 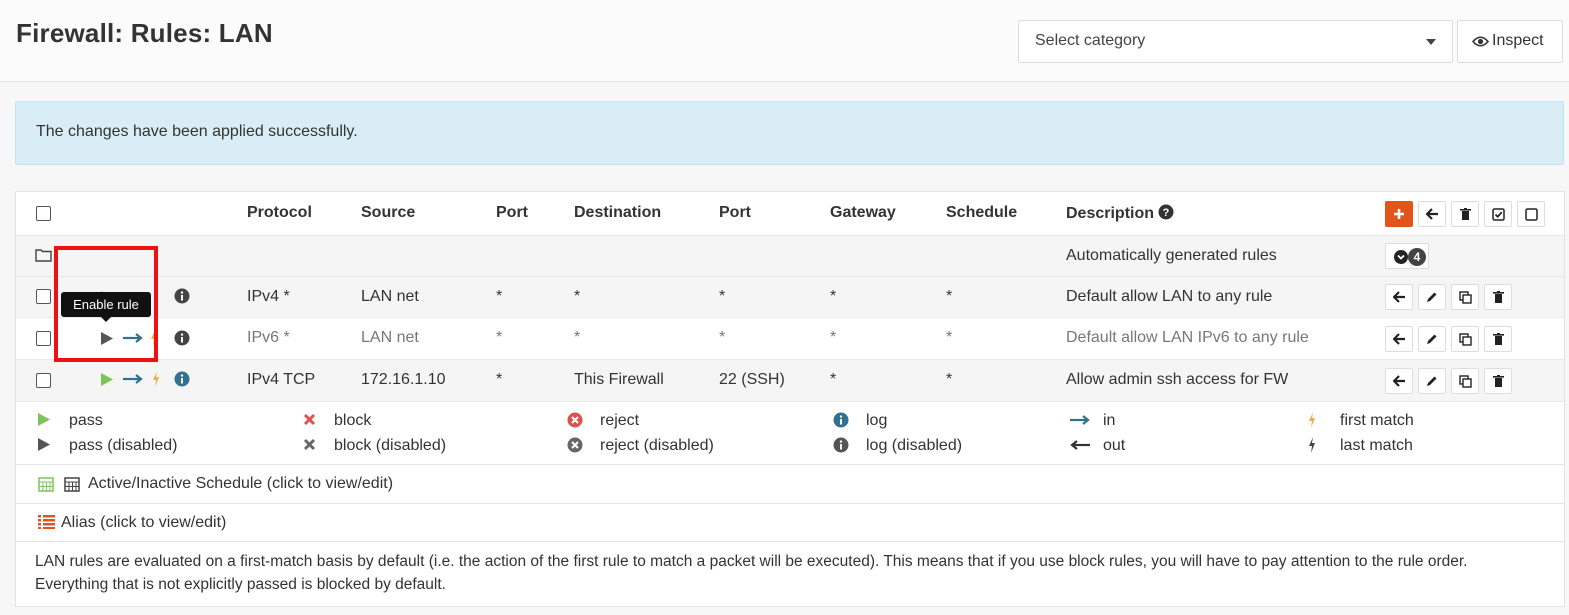 I want to click on help-icon: ?, so click(x=1166, y=212).